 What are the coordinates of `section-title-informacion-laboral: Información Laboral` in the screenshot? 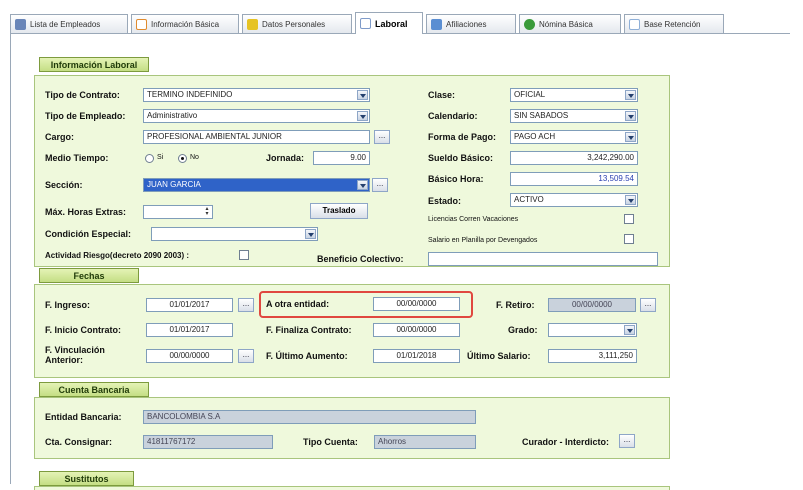 It's located at (94, 64).